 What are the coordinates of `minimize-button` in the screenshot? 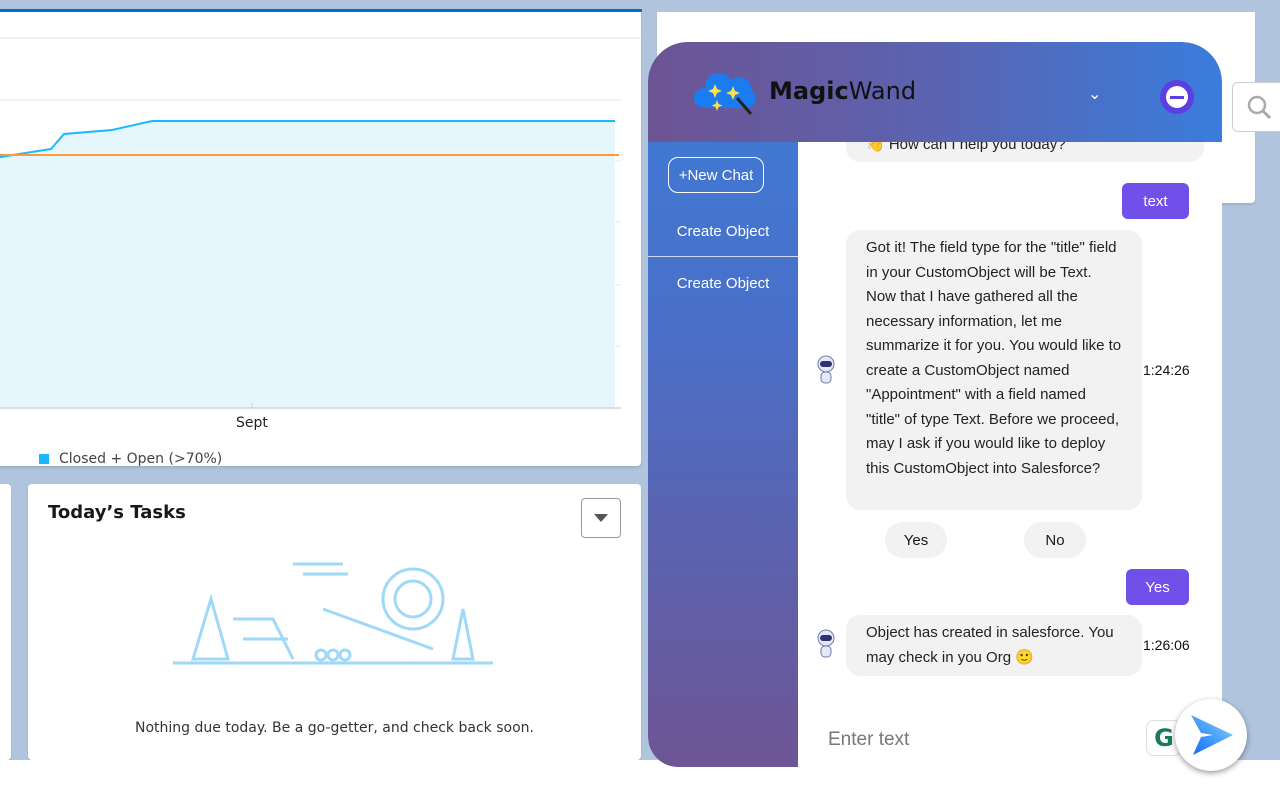 It's located at (1177, 97).